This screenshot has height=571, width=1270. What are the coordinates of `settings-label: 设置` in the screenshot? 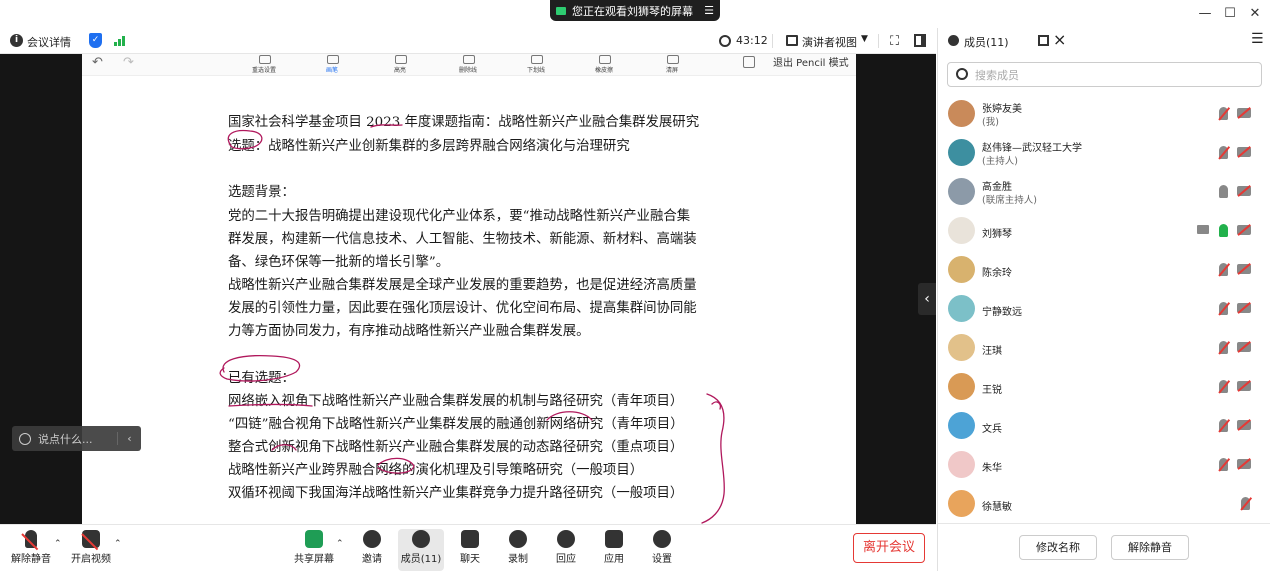 It's located at (662, 559).